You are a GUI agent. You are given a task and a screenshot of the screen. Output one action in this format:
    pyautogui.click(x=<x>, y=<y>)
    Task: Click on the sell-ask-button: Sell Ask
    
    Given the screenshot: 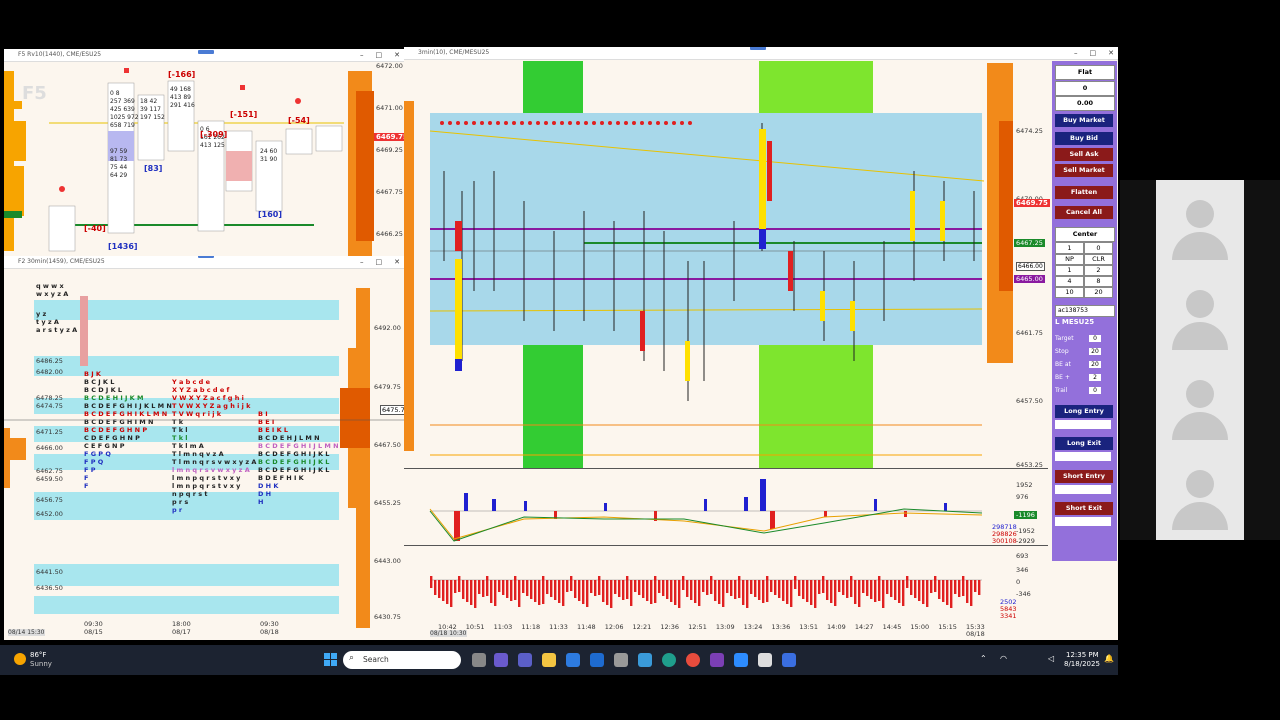 What is the action you would take?
    pyautogui.click(x=1084, y=154)
    